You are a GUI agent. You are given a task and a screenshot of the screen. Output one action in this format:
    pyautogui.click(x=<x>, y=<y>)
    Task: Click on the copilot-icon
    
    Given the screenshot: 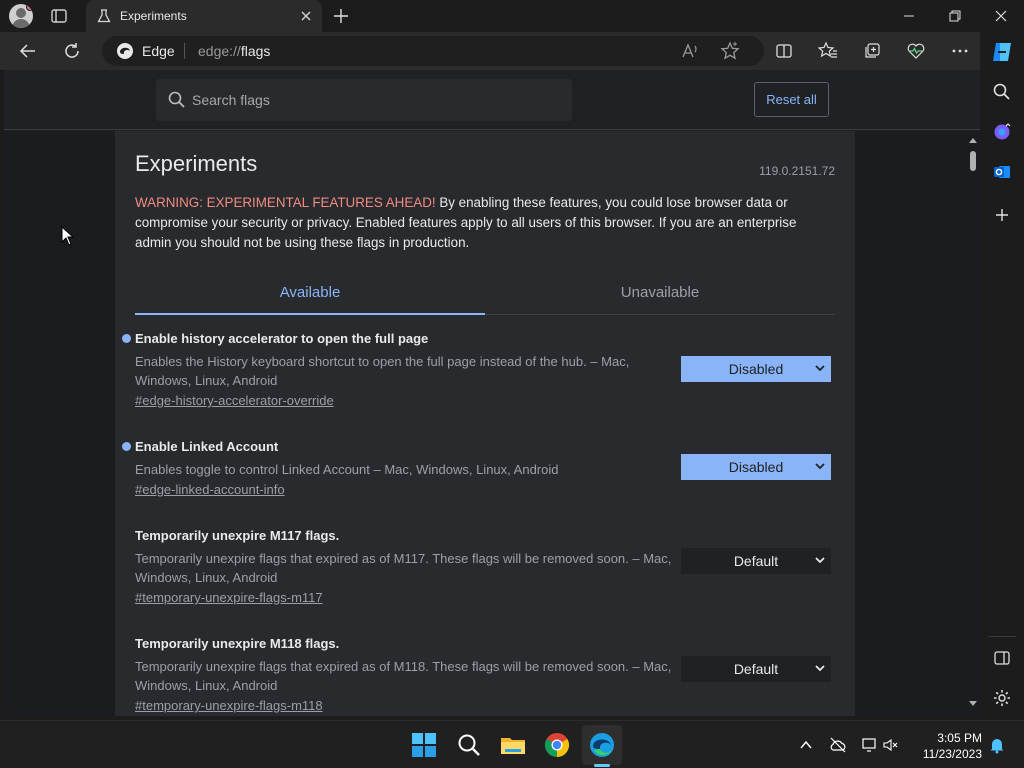 What is the action you would take?
    pyautogui.click(x=1002, y=52)
    